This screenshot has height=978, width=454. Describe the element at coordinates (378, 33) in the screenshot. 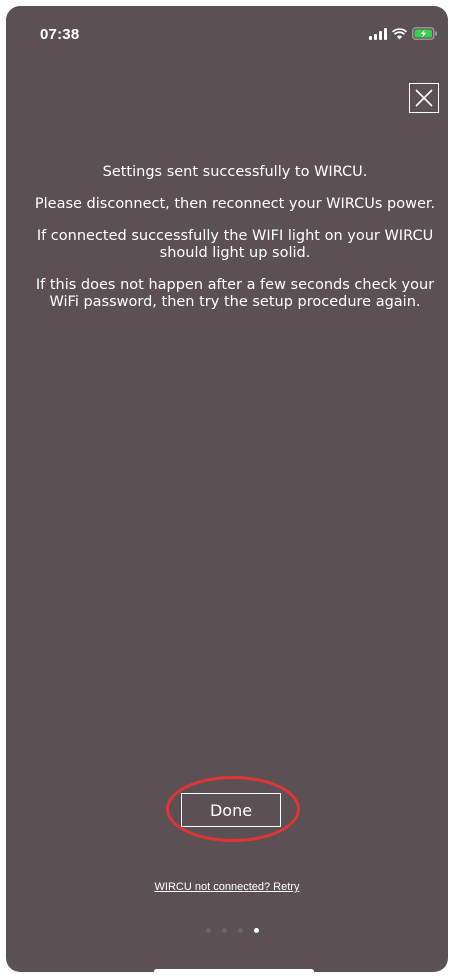

I see `signal-icon` at that location.